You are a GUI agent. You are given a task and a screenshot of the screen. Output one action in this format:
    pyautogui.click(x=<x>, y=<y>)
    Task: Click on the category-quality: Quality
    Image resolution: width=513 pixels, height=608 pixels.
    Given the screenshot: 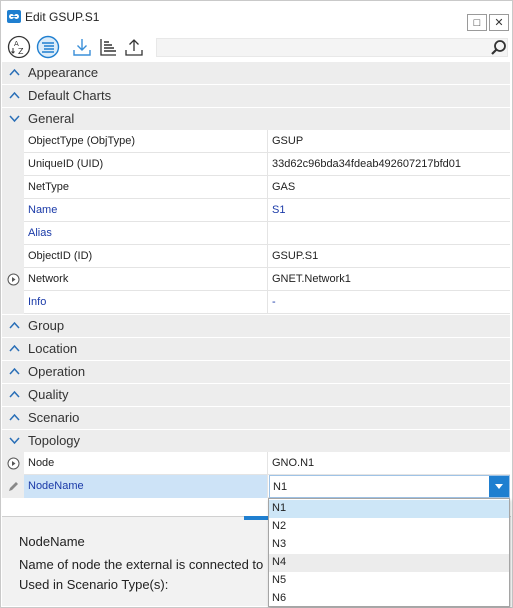 What is the action you would take?
    pyautogui.click(x=256, y=395)
    